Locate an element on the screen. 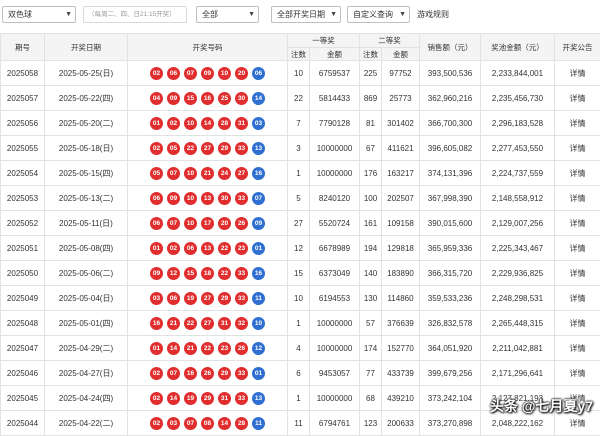 The height and width of the screenshot is (436, 600). numbers-cell: 02071626293301 is located at coordinates (208, 373).